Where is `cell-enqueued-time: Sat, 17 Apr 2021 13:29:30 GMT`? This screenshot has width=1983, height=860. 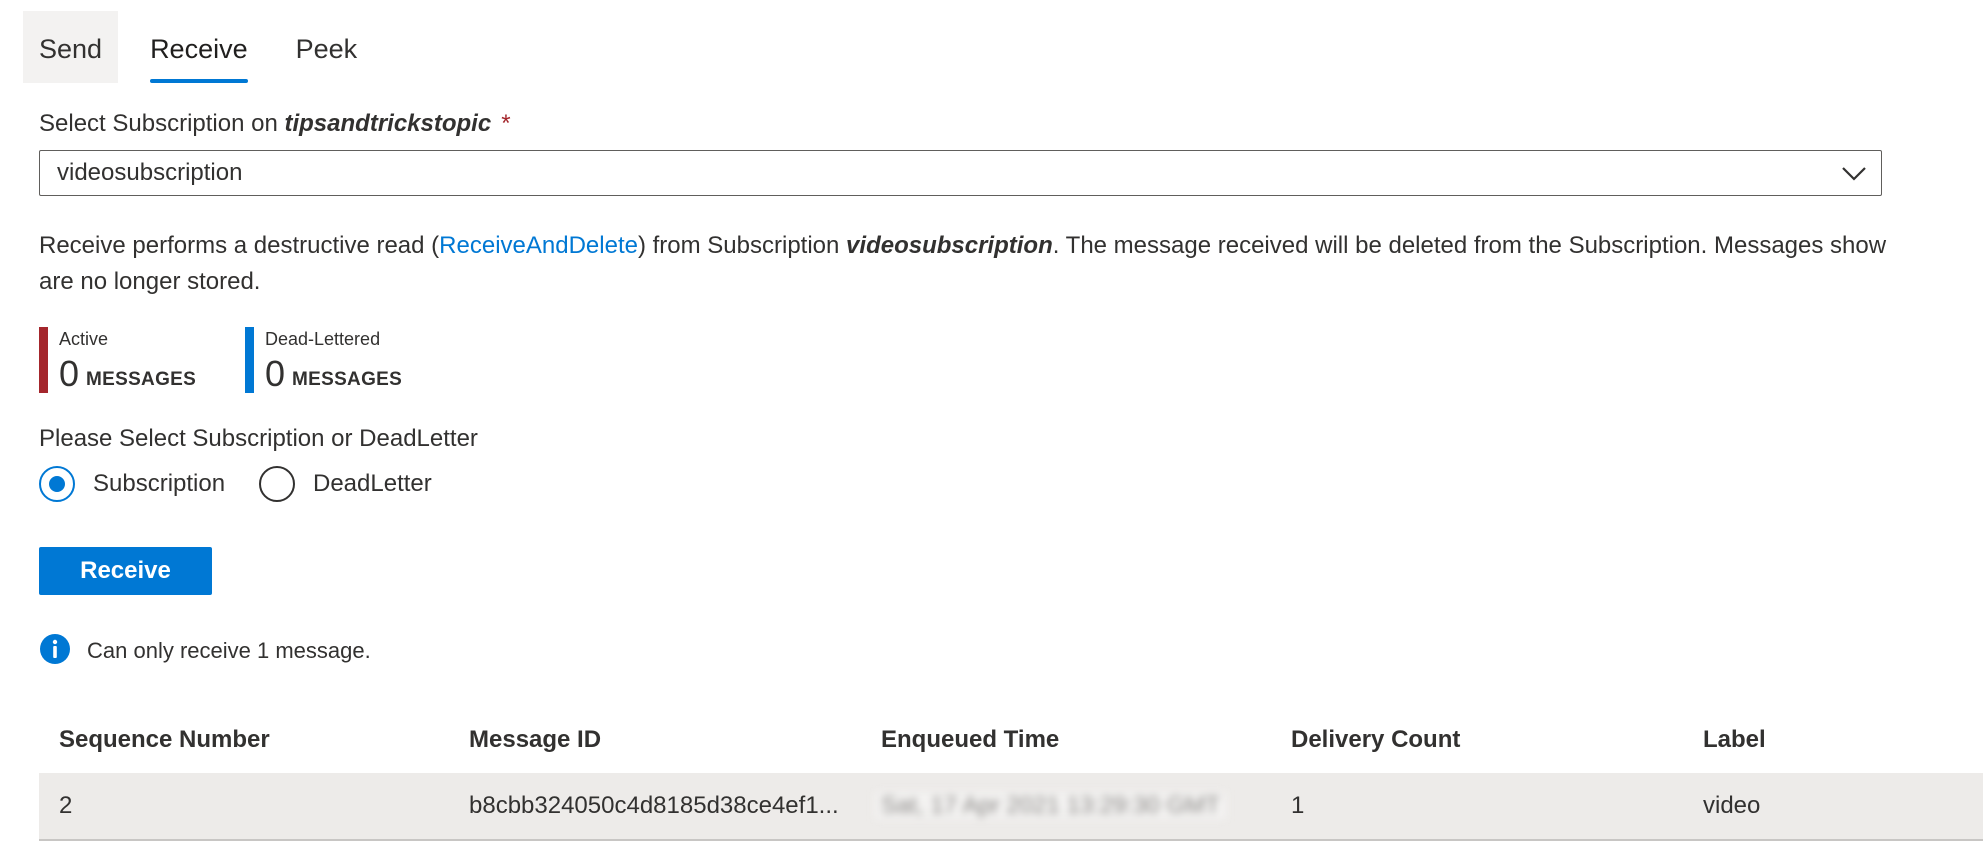
cell-enqueued-time: Sat, 17 Apr 2021 13:29:30 GMT is located at coordinates (1050, 806).